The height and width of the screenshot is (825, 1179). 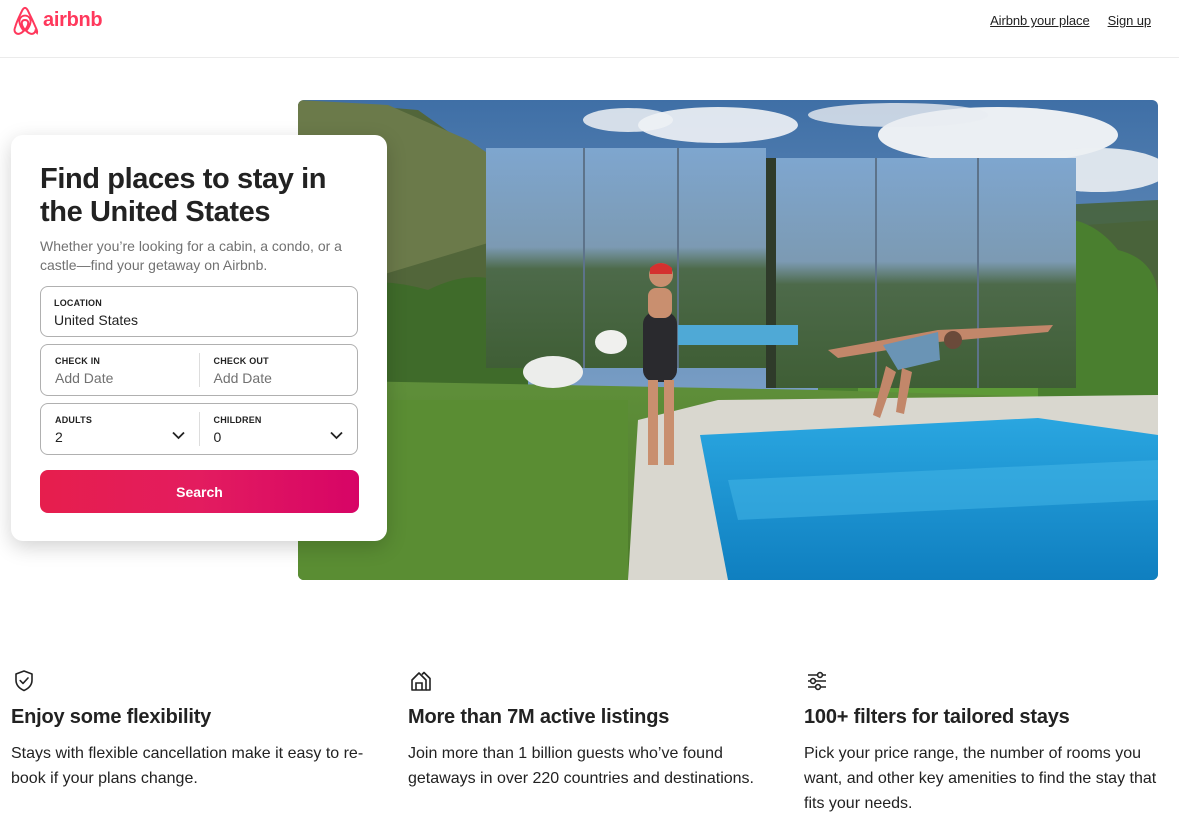 I want to click on guests-field: ADULTS 2 CHILDREN 0, so click(x=199, y=429).